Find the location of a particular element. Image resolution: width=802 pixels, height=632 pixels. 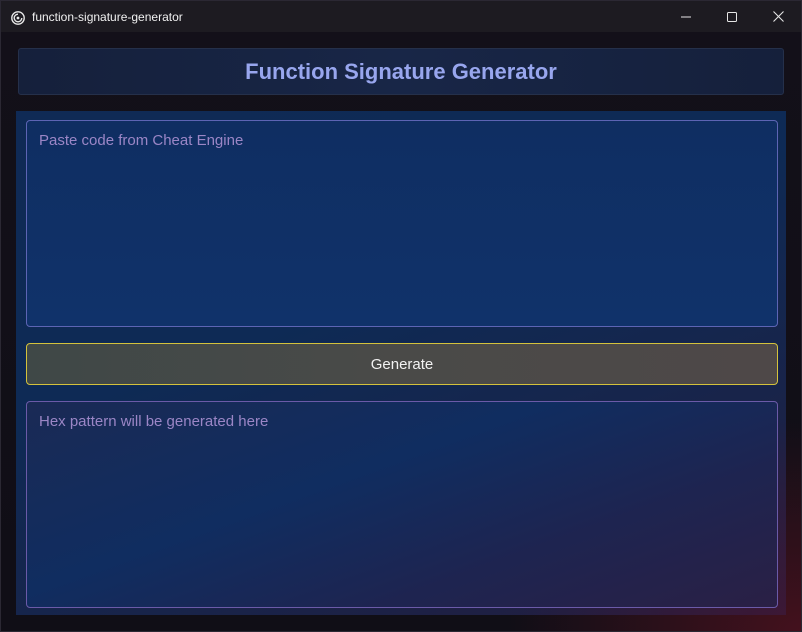

header-banner: Function Signature Generator is located at coordinates (401, 71).